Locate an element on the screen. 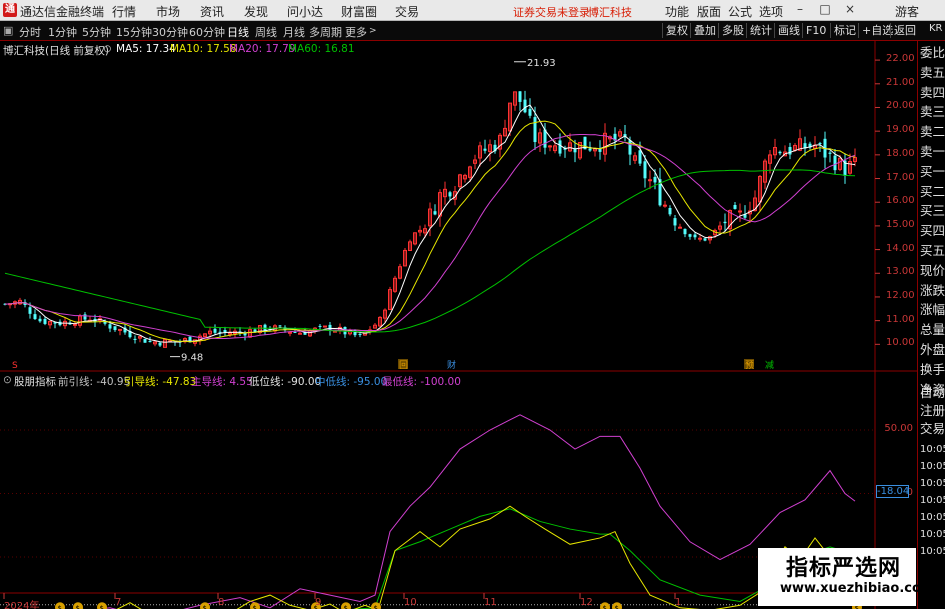 The width and height of the screenshot is (945, 609). auto-trade-label: 交易 is located at coordinates (932, 429).